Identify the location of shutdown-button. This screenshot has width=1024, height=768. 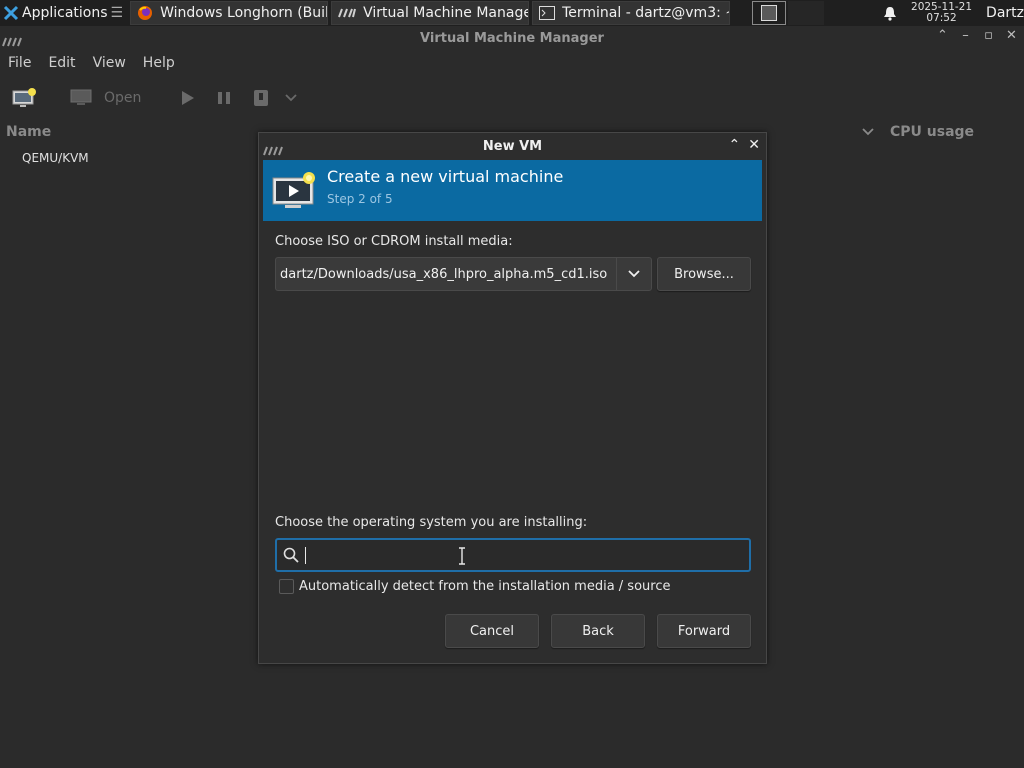
(261, 98).